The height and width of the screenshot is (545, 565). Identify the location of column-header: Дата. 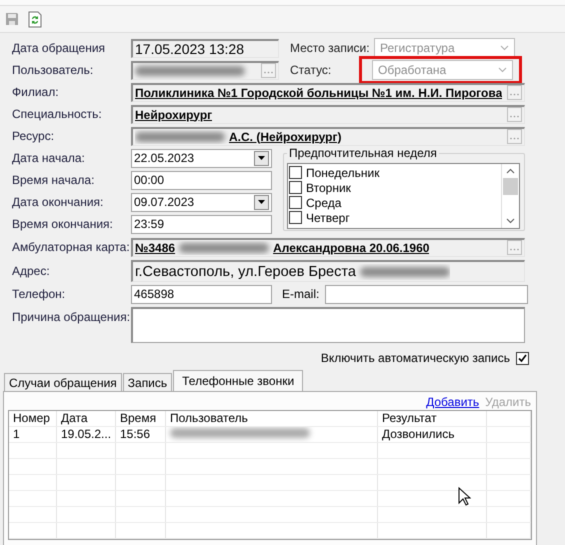
(86, 418).